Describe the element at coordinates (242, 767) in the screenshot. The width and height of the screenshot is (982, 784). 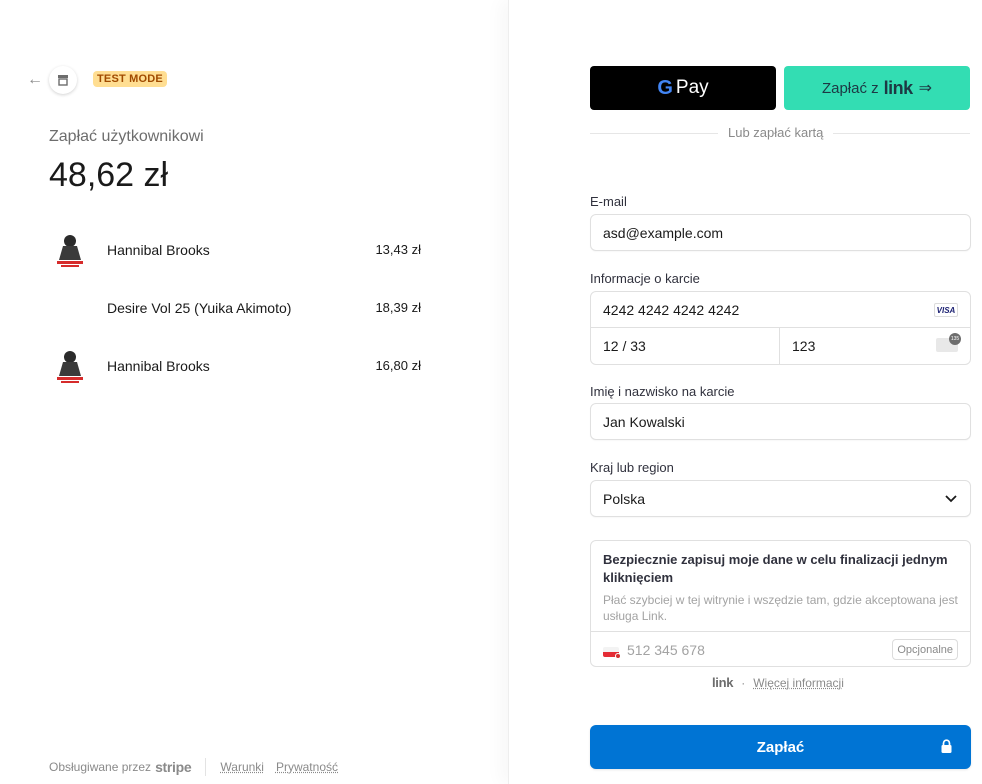
I see `terms-link: Warunki` at that location.